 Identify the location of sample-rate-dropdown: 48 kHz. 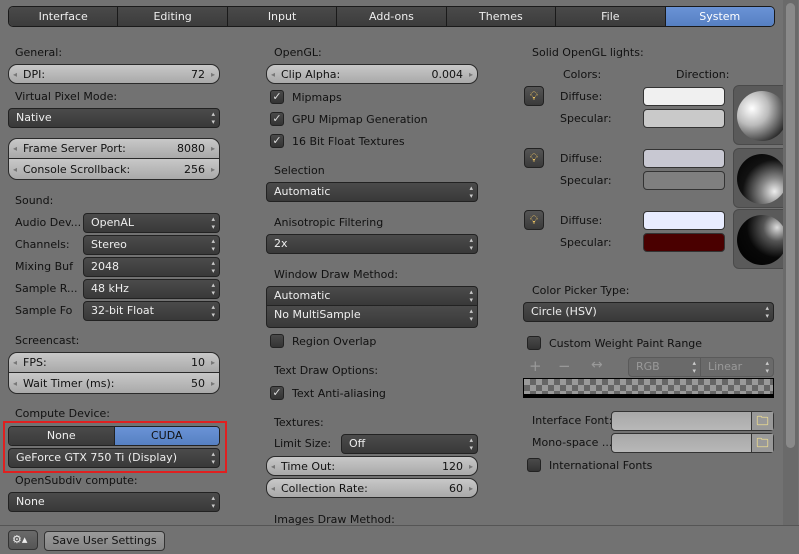
(151, 289).